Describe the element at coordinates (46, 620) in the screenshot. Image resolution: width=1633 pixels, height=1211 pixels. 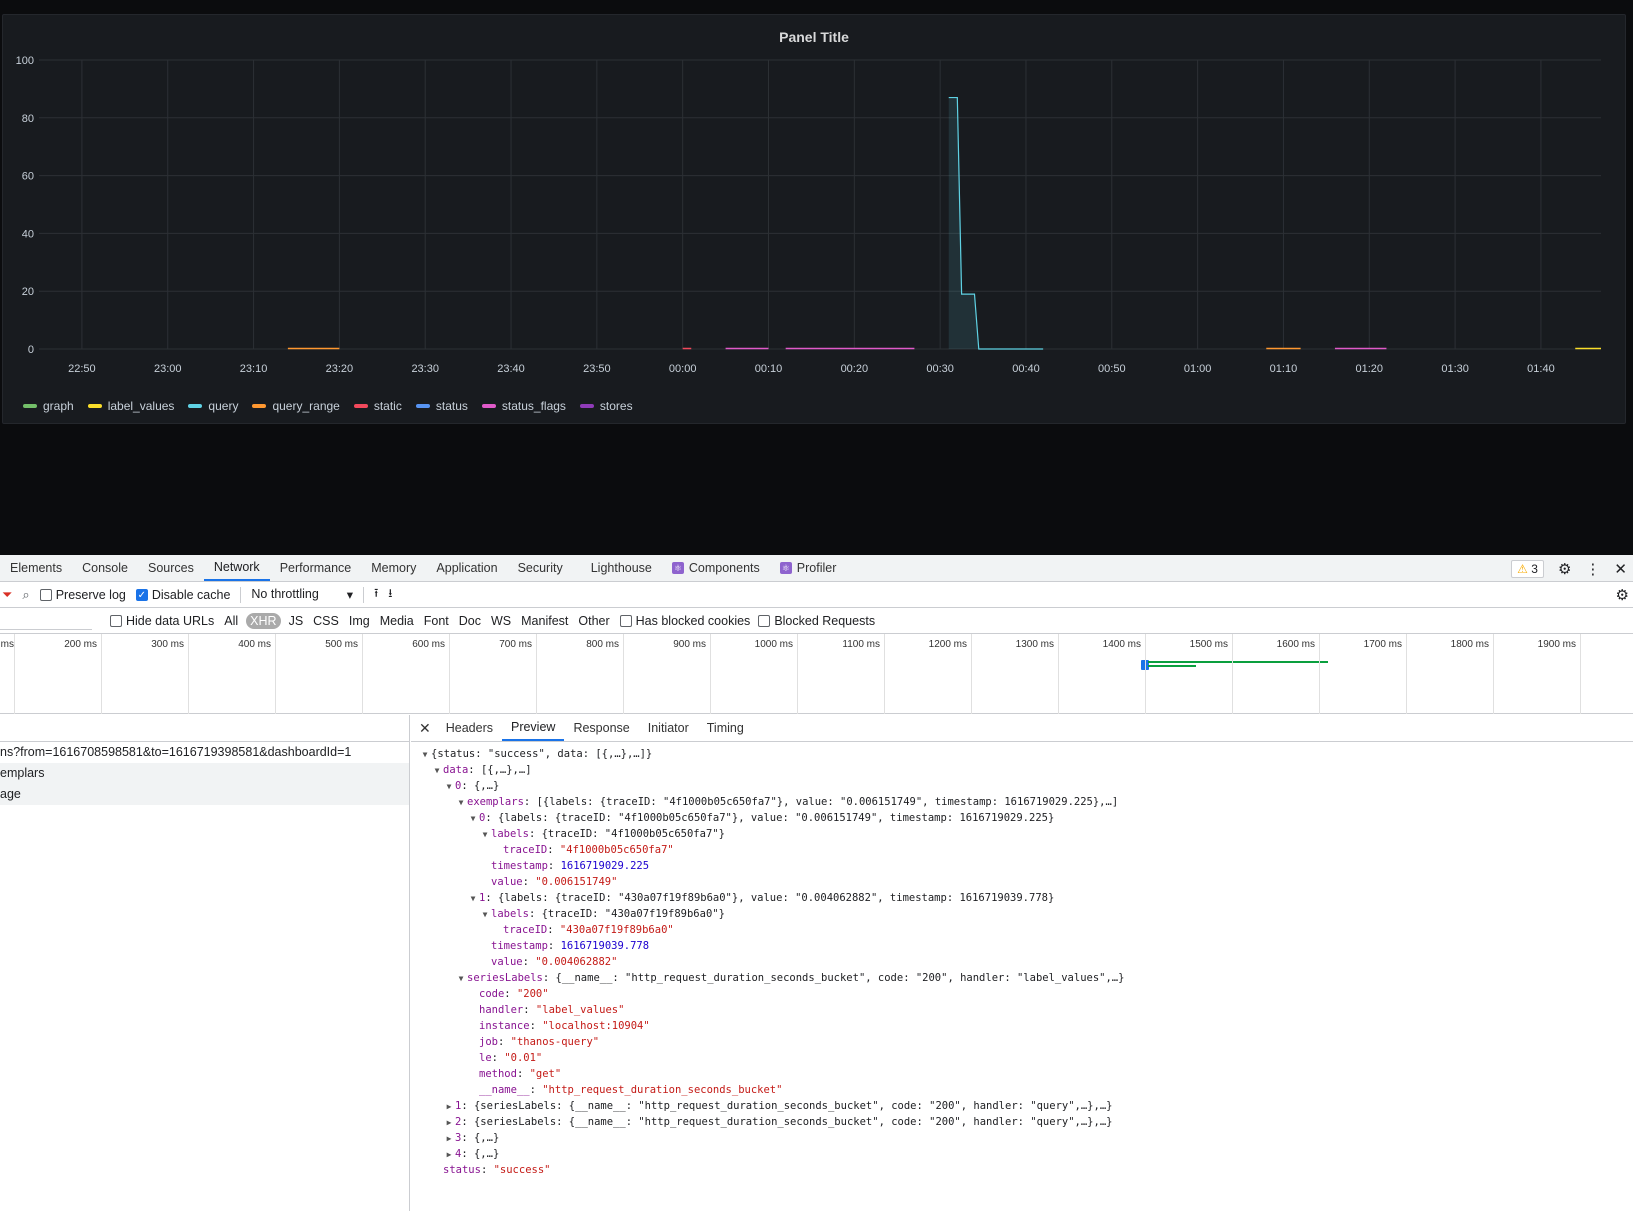
I see `filter-input` at that location.